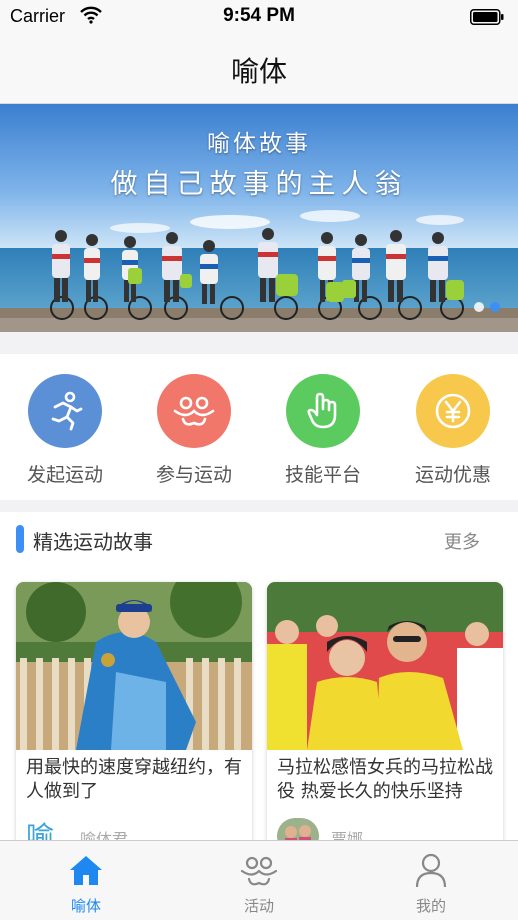 The height and width of the screenshot is (920, 518). Describe the element at coordinates (258, 71) in the screenshot. I see `page-title: 喻体` at that location.